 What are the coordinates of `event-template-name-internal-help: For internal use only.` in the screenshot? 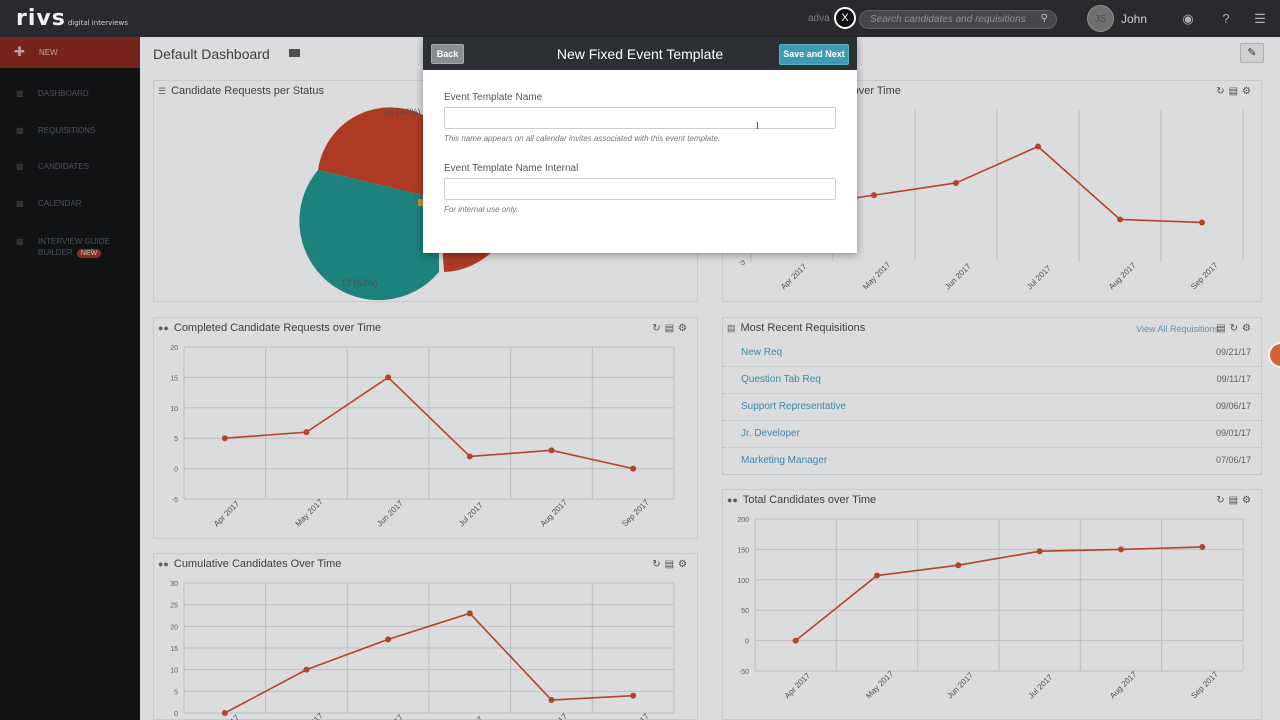 It's located at (481, 209).